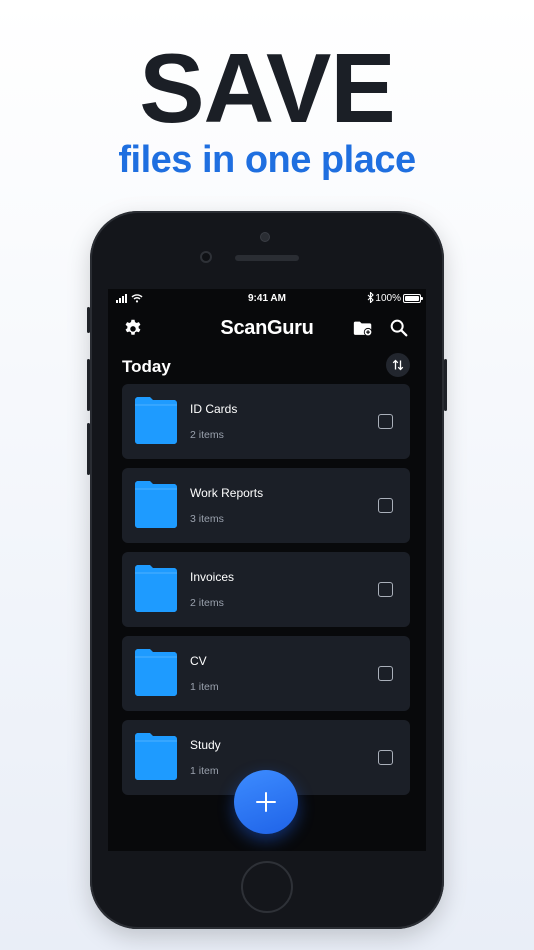 The height and width of the screenshot is (950, 534). What do you see at coordinates (267, 299) in the screenshot?
I see `status-bar: 9:41 AM 100%` at bounding box center [267, 299].